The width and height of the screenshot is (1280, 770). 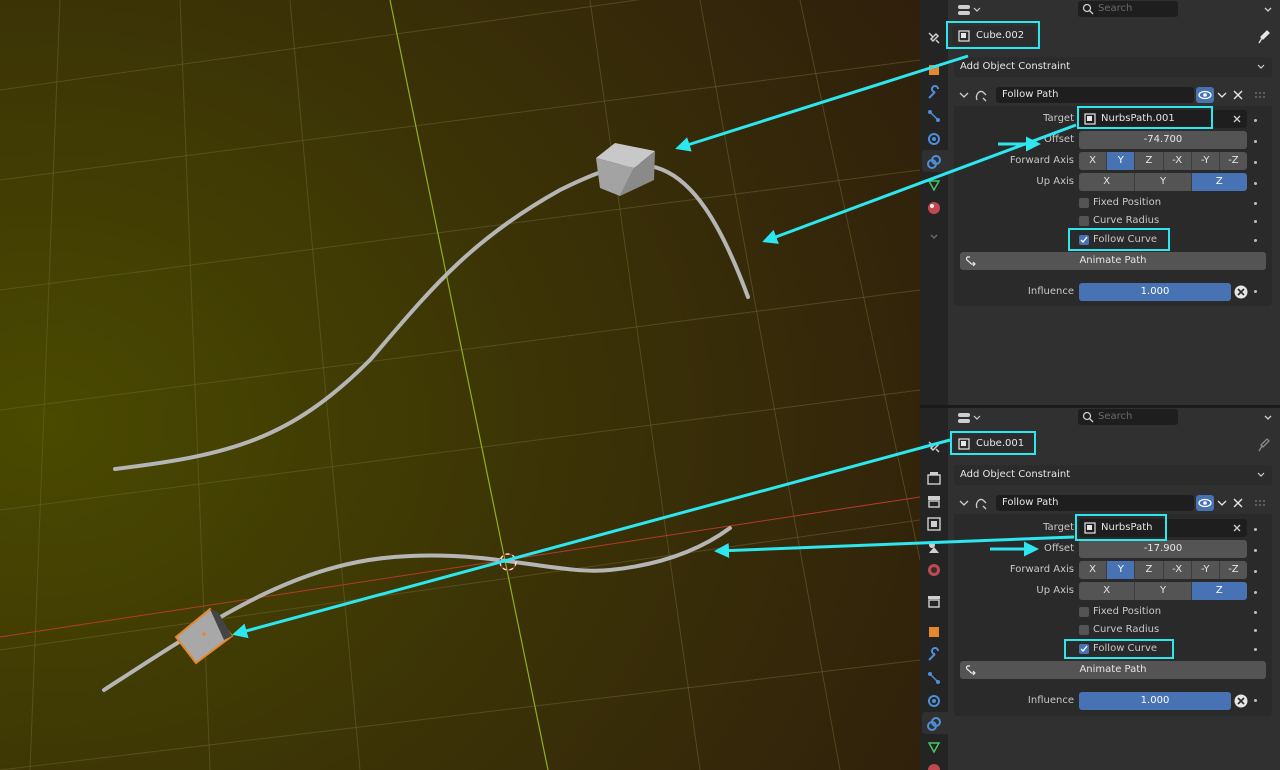 I want to click on offset-field: -74.700, so click(x=1163, y=140).